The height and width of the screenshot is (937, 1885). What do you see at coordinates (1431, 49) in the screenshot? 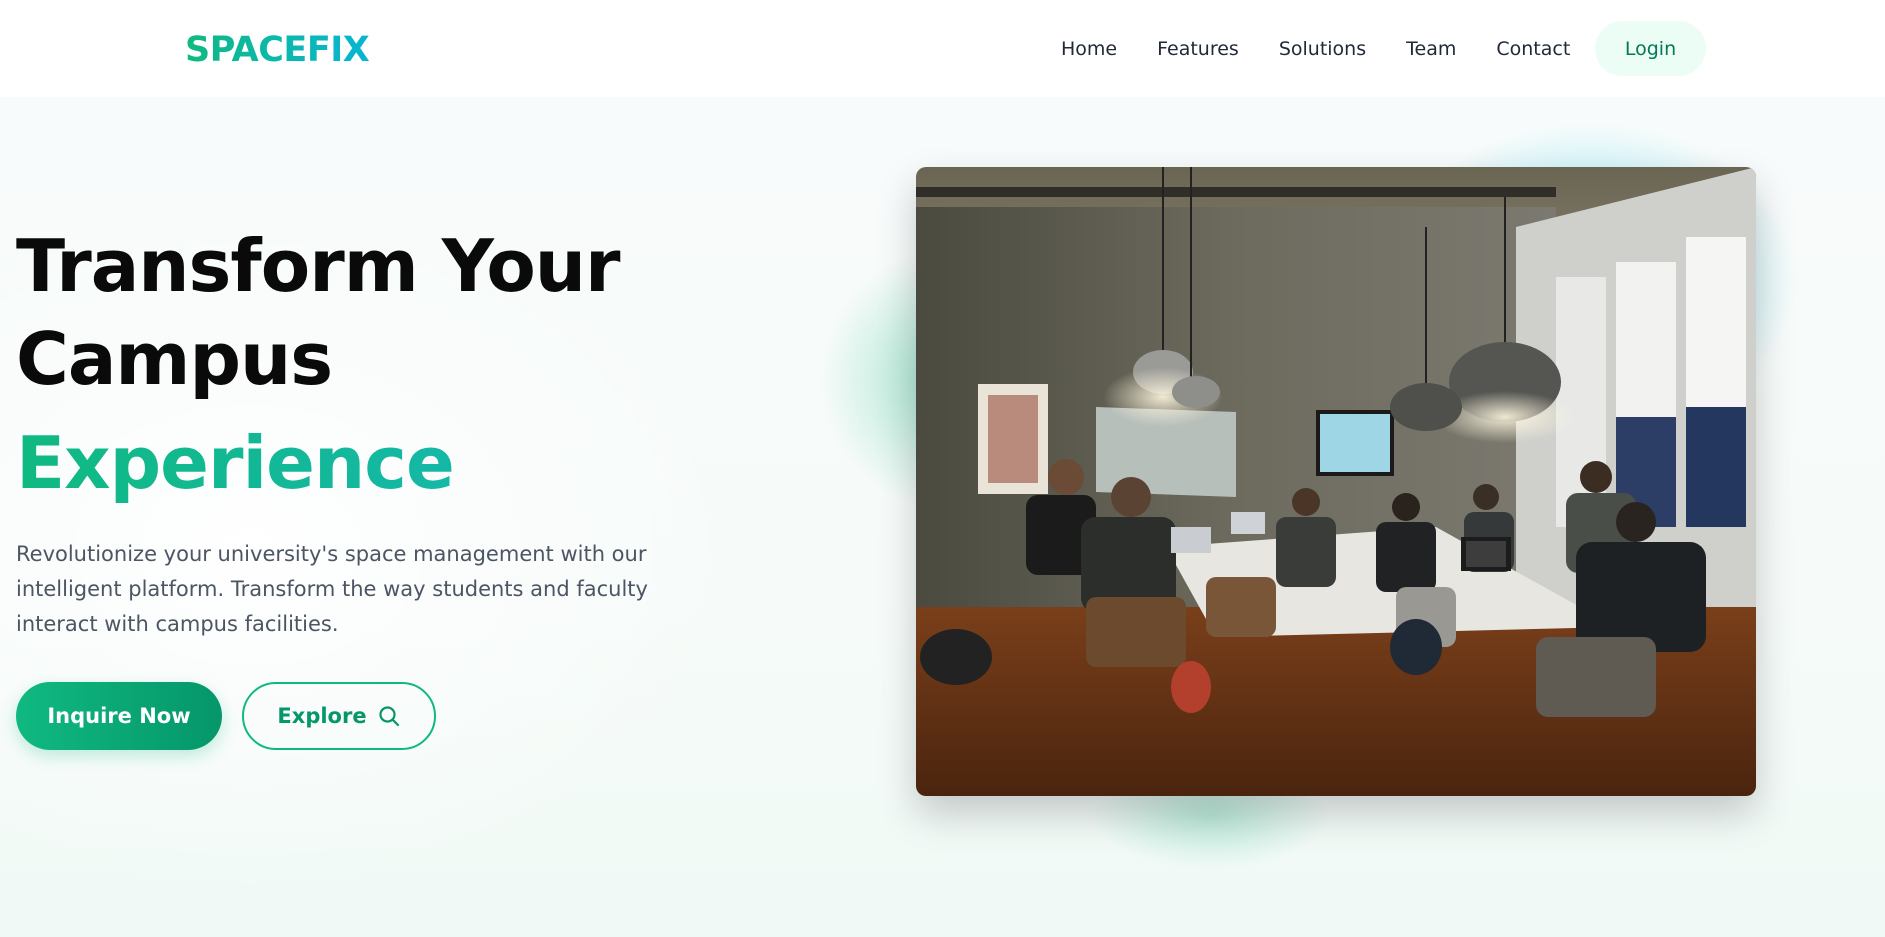
I see `nav-team: Team` at bounding box center [1431, 49].